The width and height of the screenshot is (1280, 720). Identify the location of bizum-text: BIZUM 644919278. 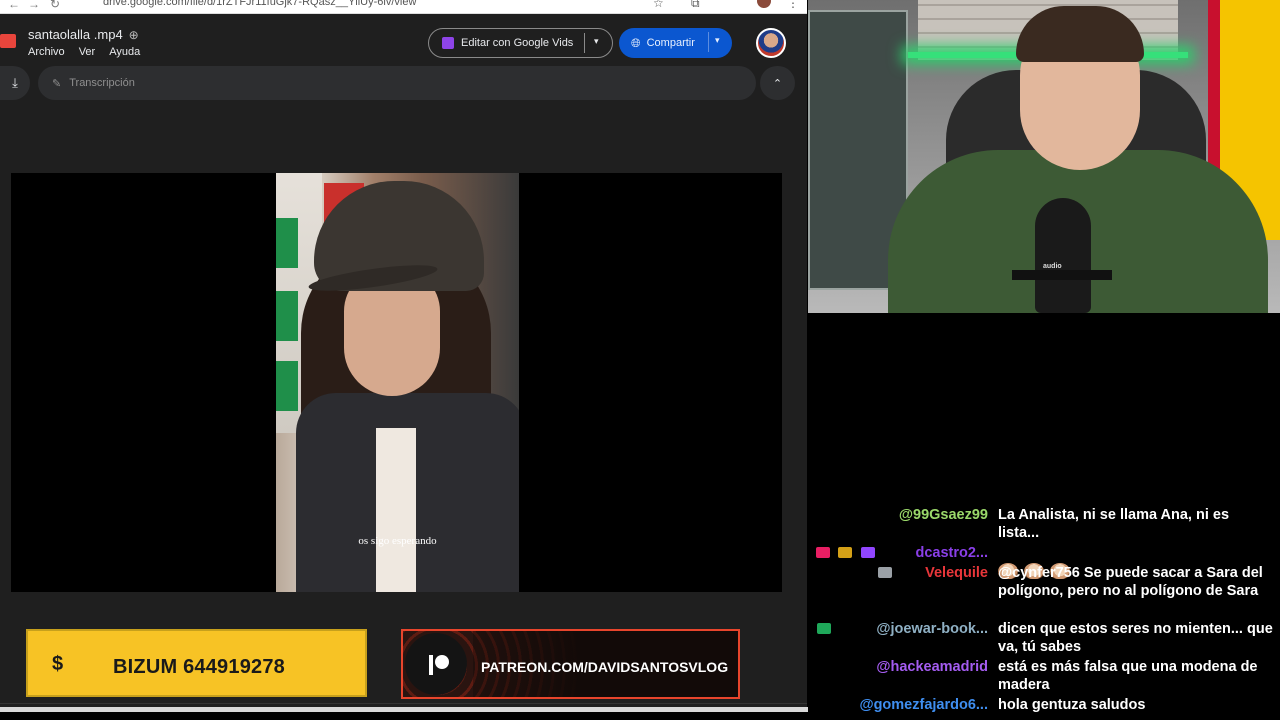
(199, 667).